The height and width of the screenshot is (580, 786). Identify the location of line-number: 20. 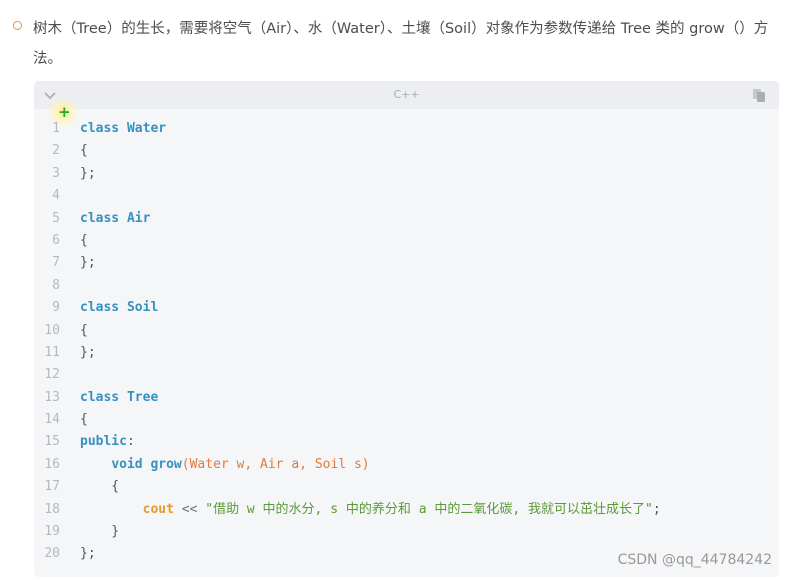
(52, 554).